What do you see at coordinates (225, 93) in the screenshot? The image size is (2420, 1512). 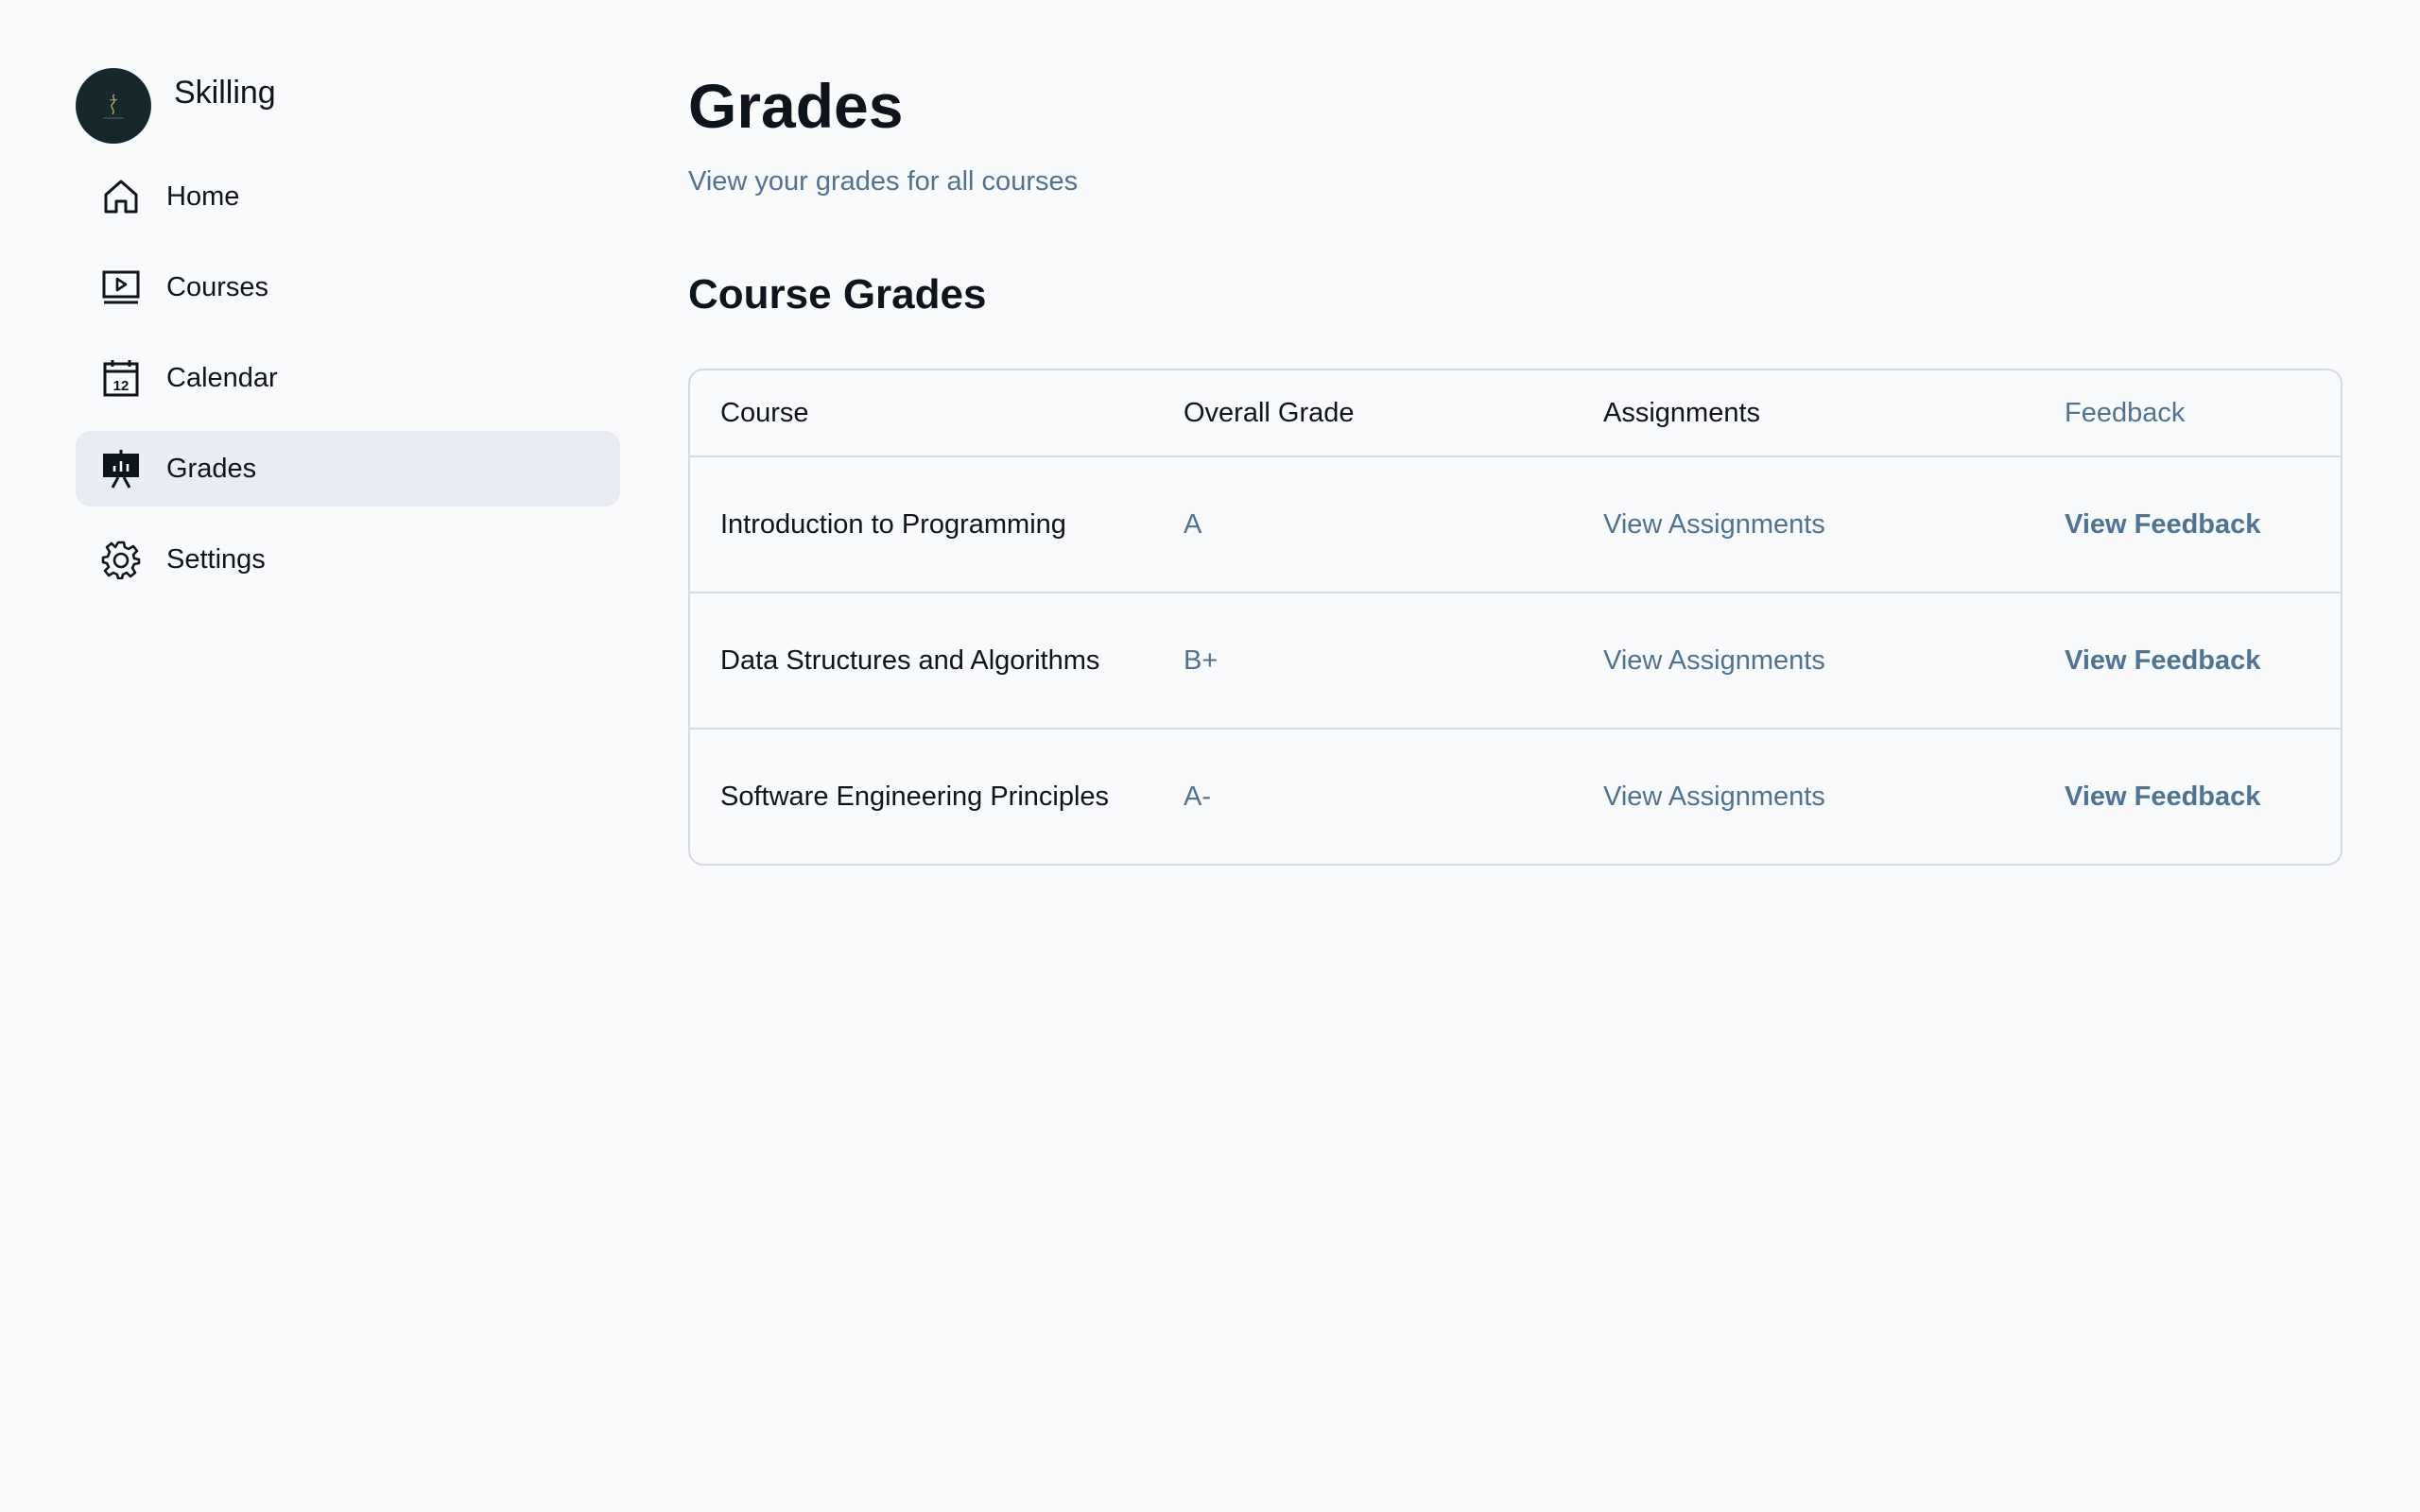 I see `brand-name: Skilling` at bounding box center [225, 93].